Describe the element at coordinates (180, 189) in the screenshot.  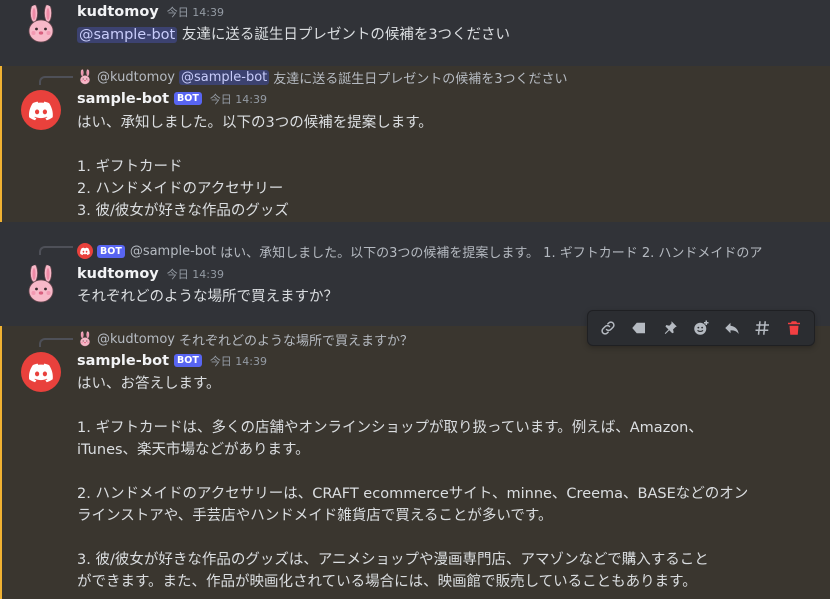
I see `message-line: 2. ハンドメイドのアクセサリー` at that location.